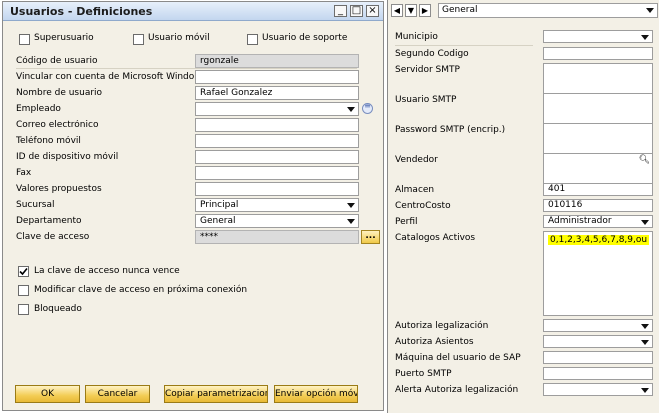 The height and width of the screenshot is (413, 660). I want to click on second-code-field, so click(598, 53).